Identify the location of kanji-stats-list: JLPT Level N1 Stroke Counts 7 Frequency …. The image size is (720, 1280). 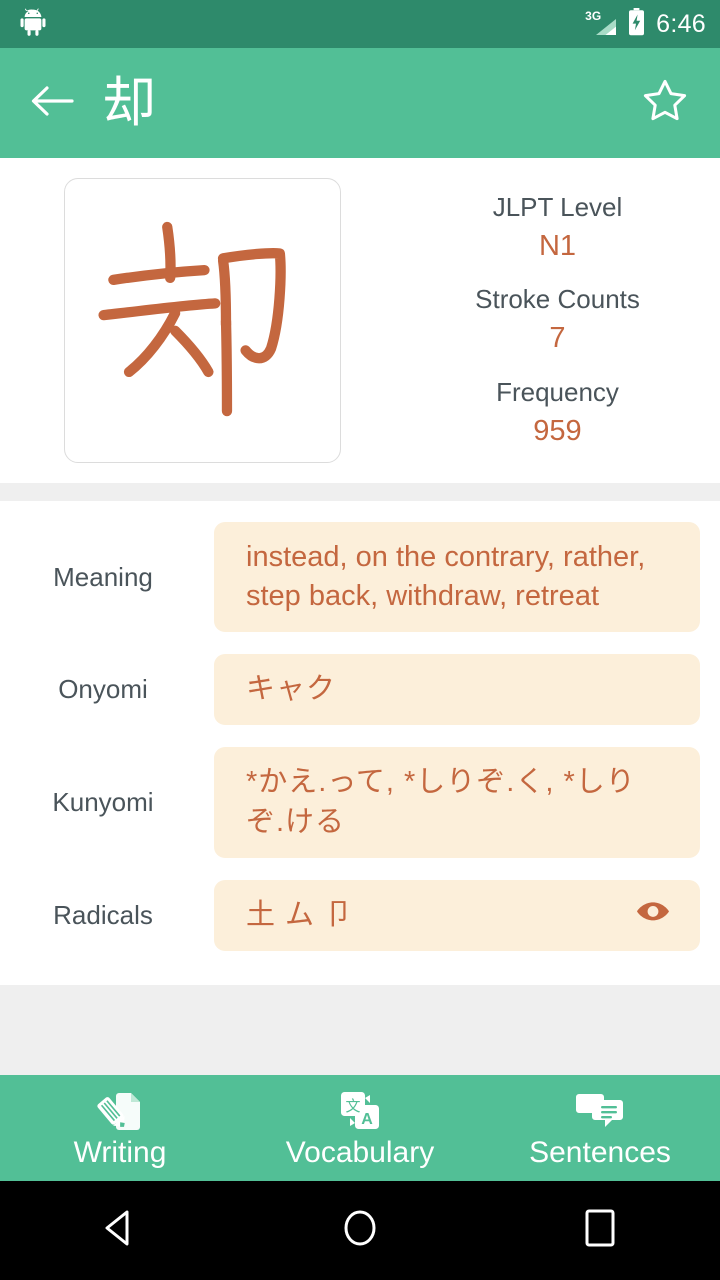
(562, 320).